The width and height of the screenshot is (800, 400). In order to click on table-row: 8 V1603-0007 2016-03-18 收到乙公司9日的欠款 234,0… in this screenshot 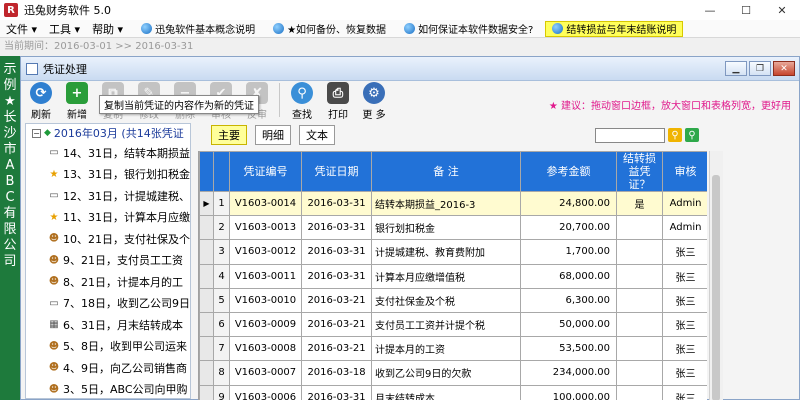, I will do `click(453, 373)`.